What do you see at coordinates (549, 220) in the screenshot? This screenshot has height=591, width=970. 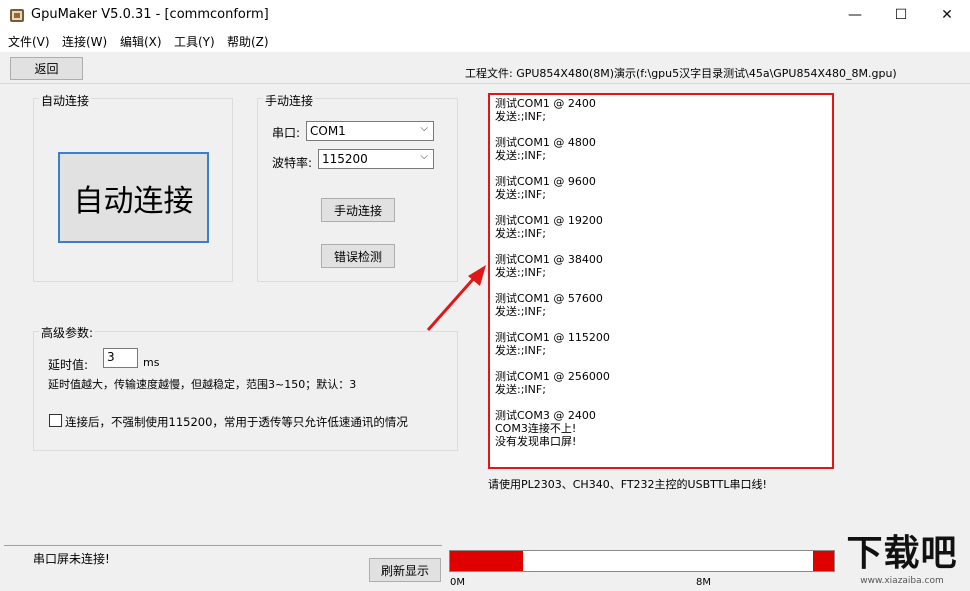 I see `log-line: 测试COM1 @ 19200` at bounding box center [549, 220].